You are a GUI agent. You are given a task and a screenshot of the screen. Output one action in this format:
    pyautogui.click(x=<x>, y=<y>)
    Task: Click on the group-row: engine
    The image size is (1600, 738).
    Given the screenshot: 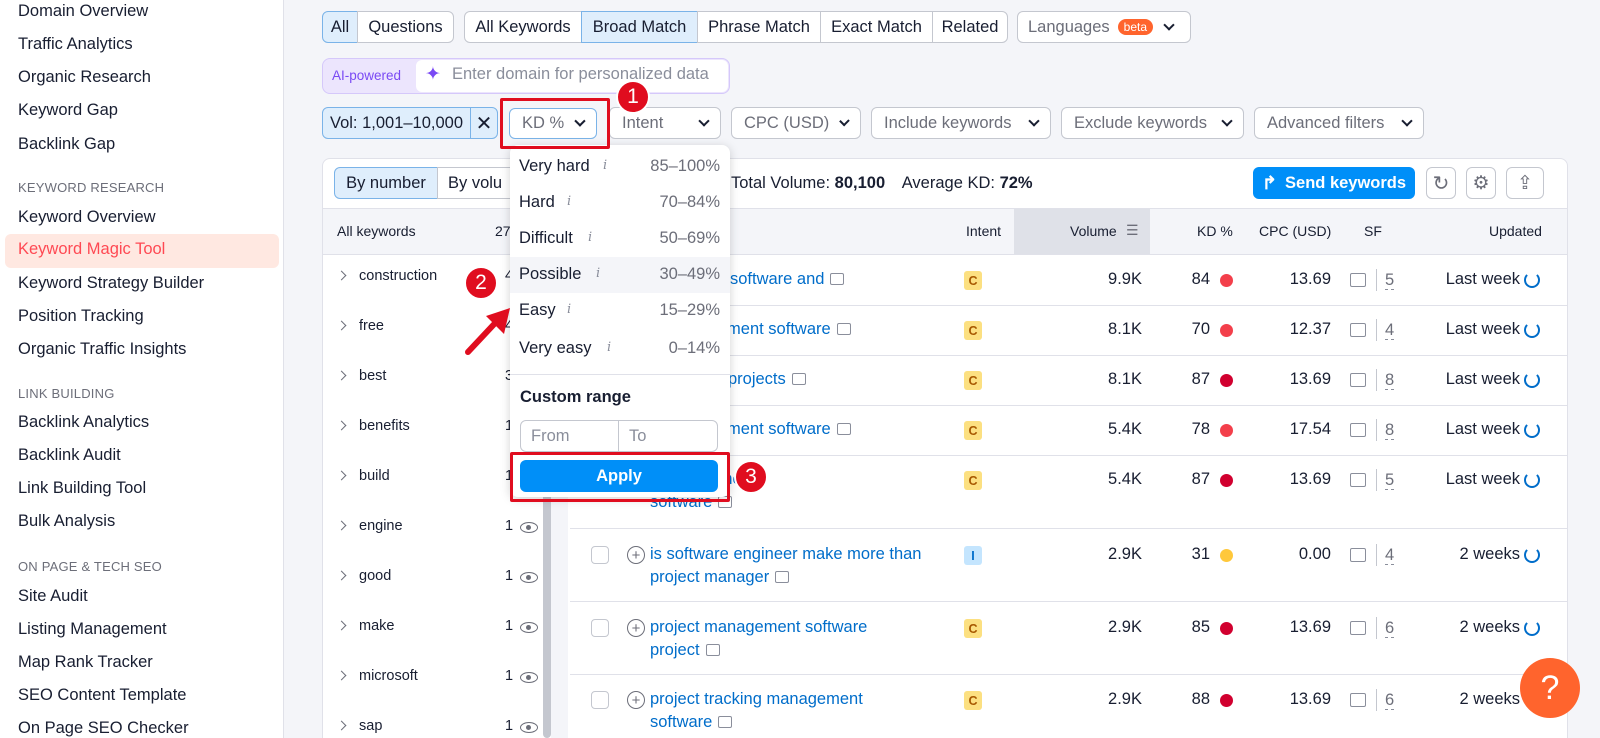 What is the action you would take?
    pyautogui.click(x=369, y=526)
    